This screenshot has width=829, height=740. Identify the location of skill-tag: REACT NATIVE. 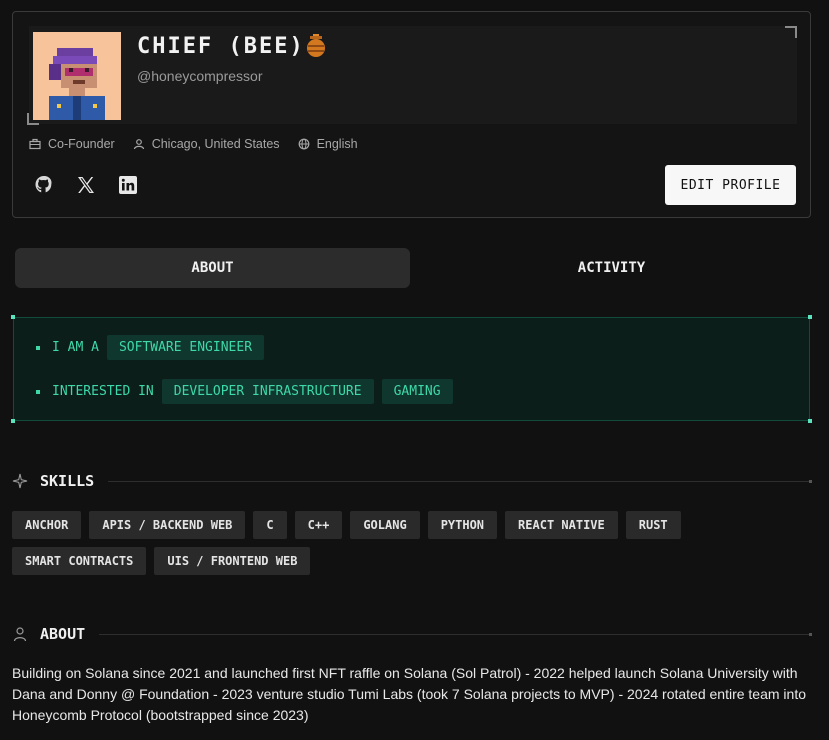
(561, 525).